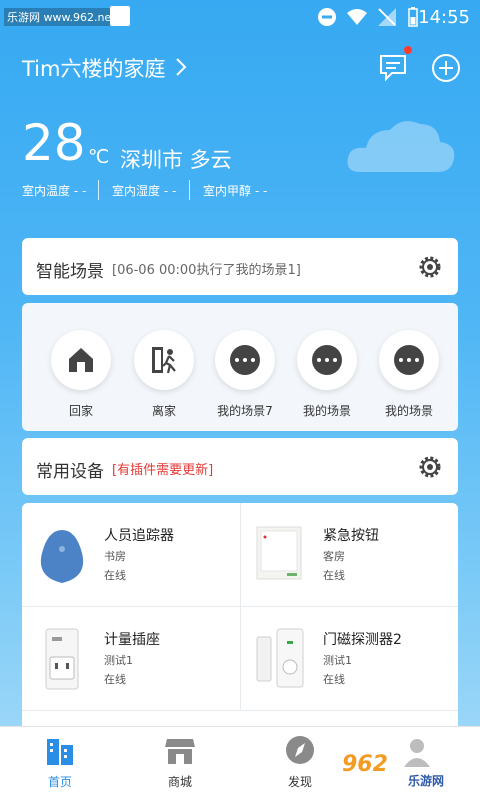 This screenshot has height=801, width=480. What do you see at coordinates (70, 472) in the screenshot?
I see `common-devices-title: 常用设备` at bounding box center [70, 472].